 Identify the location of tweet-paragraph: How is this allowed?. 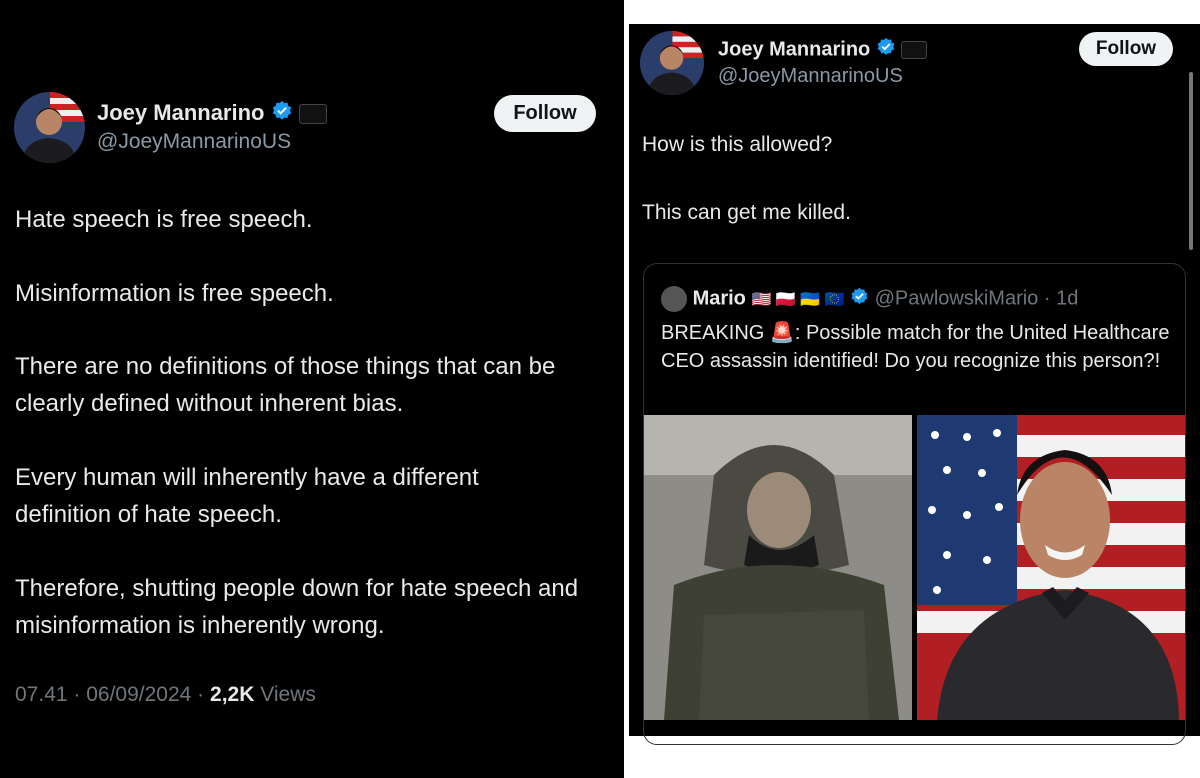
(737, 144).